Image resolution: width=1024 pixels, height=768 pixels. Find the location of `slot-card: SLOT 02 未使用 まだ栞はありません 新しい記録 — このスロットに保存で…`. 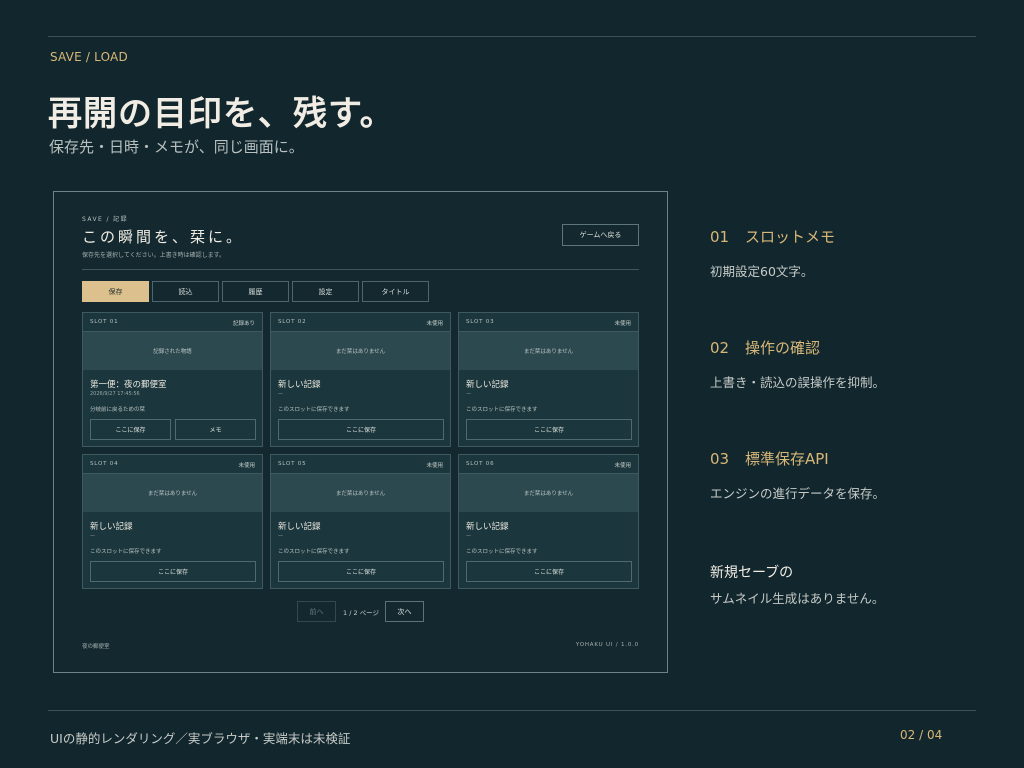

slot-card: SLOT 02 未使用 まだ栞はありません 新しい記録 — このスロットに保存で… is located at coordinates (360, 379).